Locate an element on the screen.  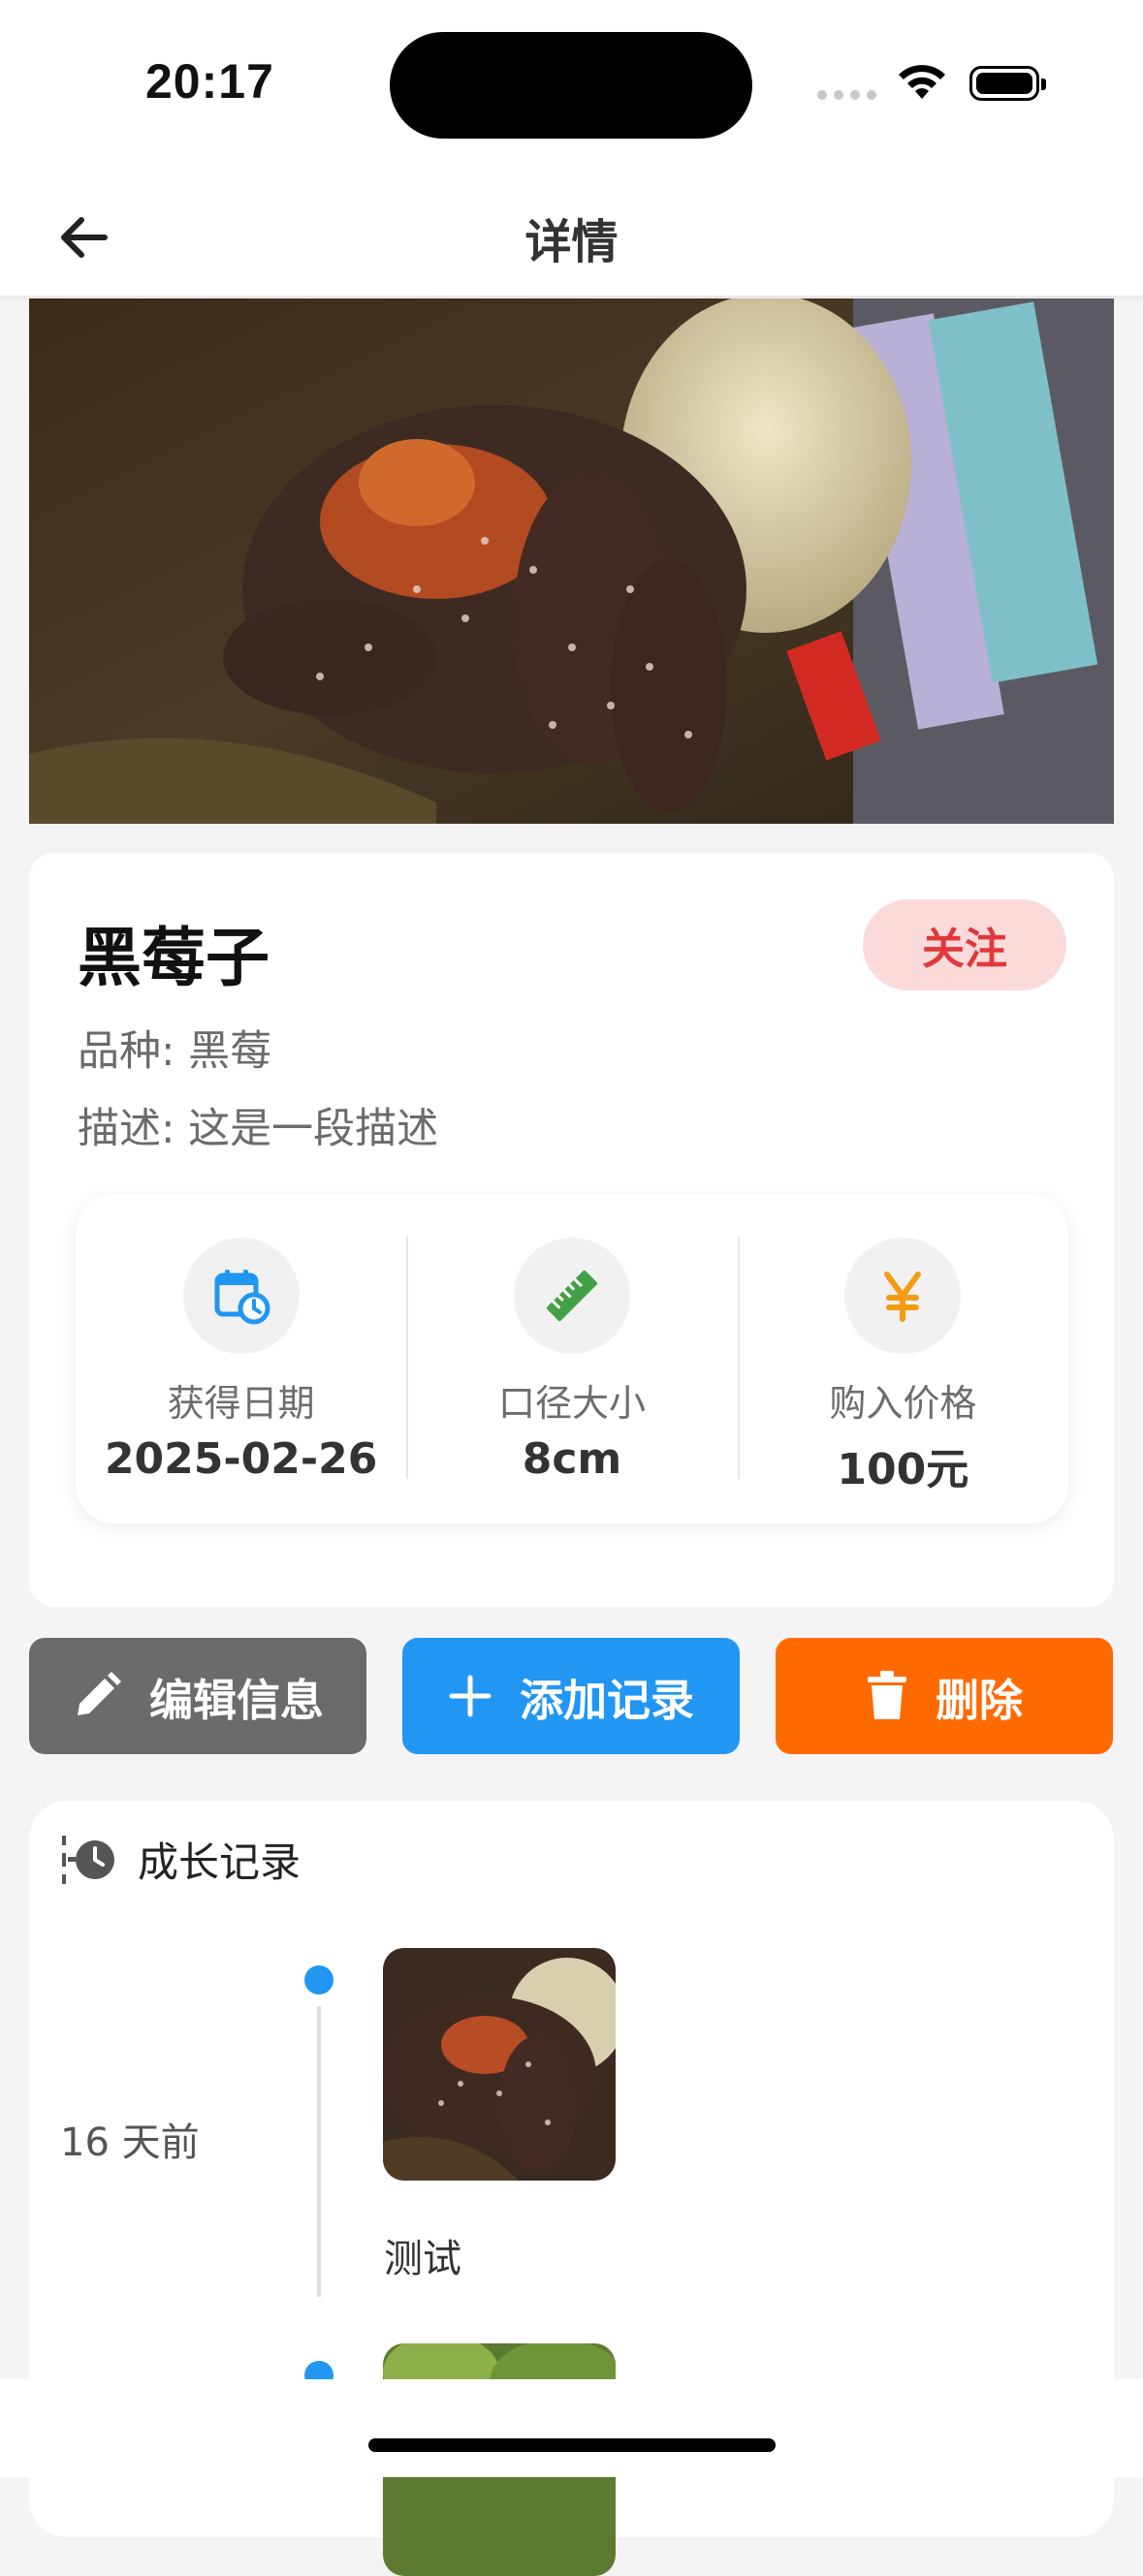
wifi-icon is located at coordinates (922, 82).